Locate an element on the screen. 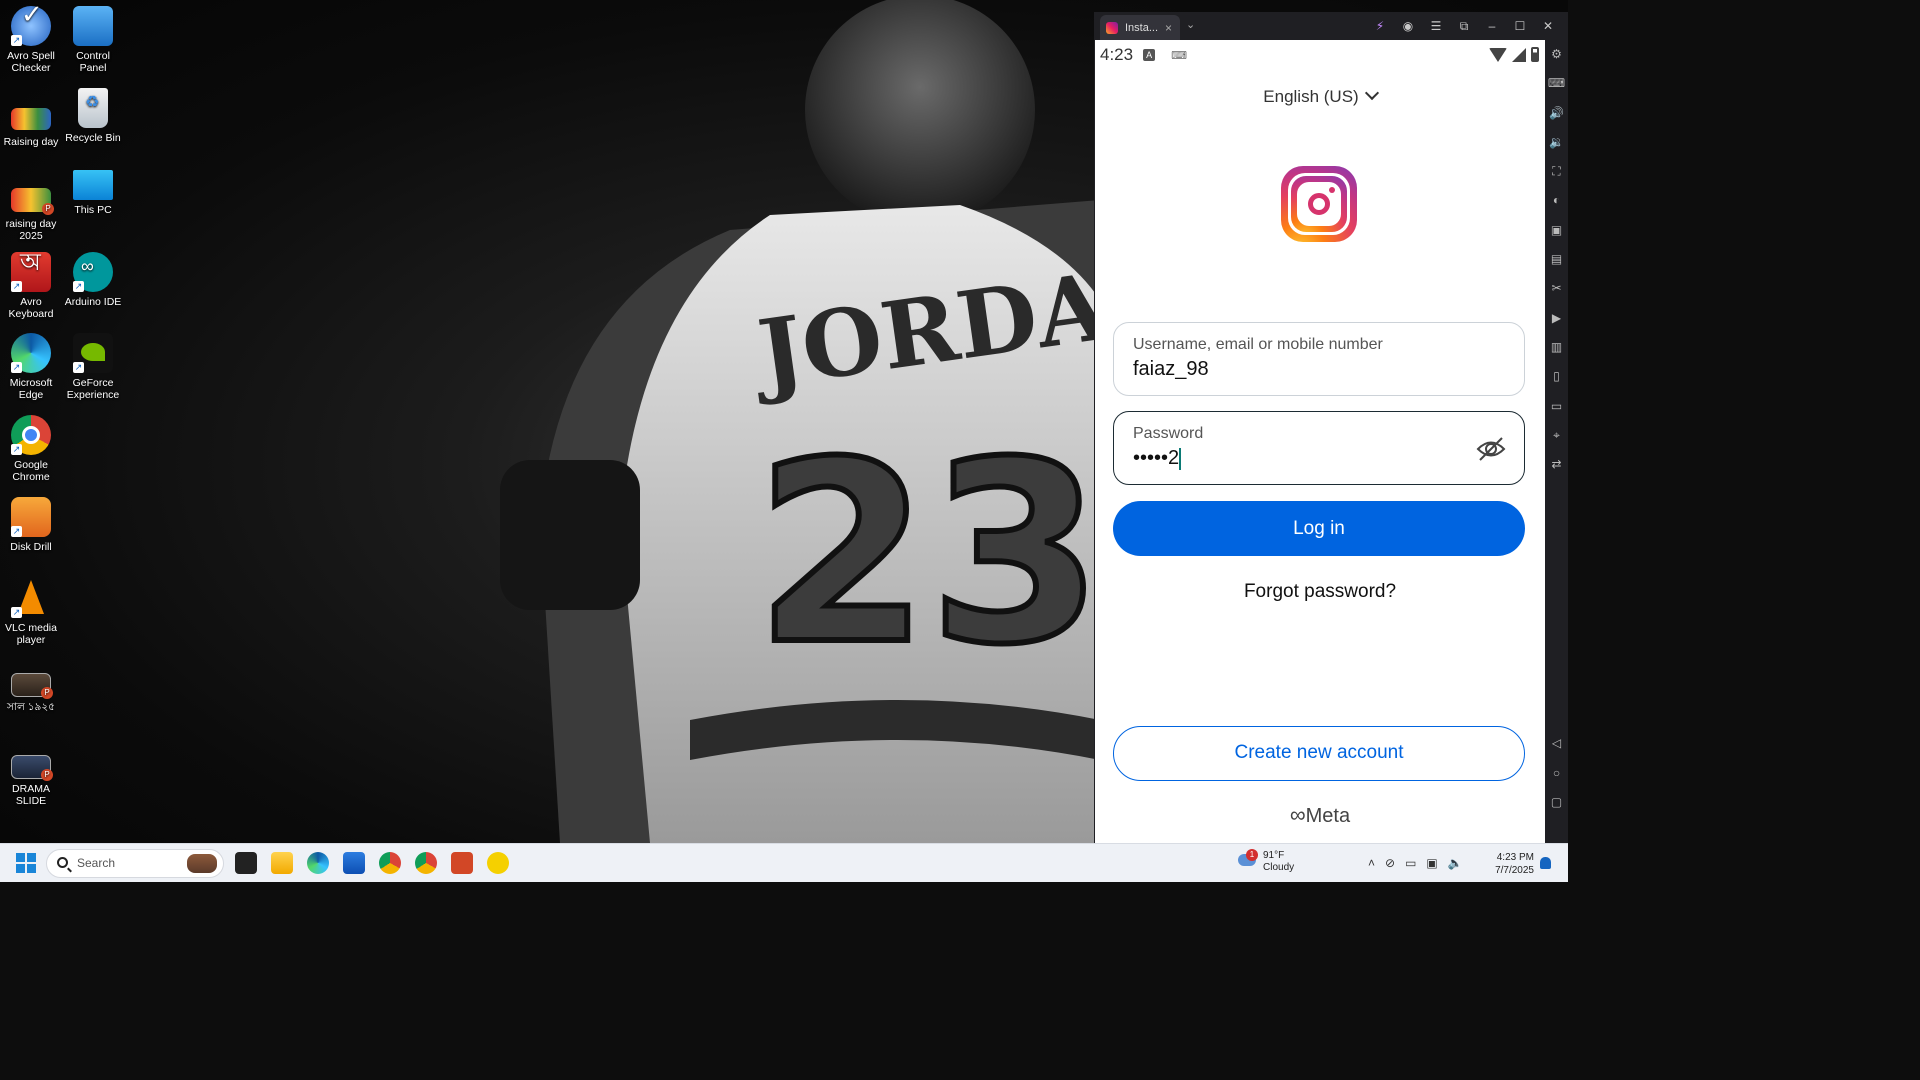  taskbar-search: Search is located at coordinates (135, 863).